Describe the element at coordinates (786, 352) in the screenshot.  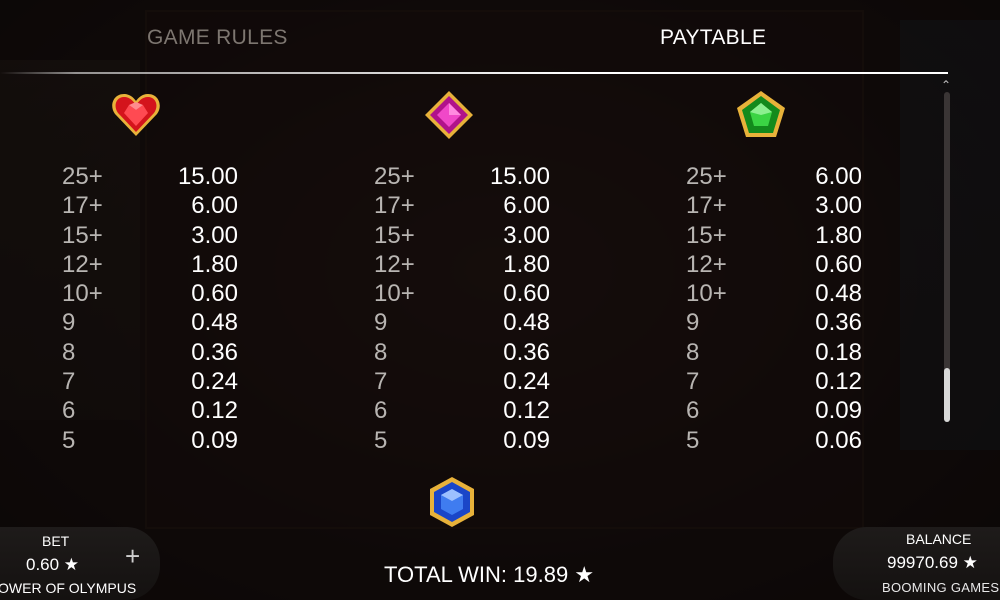
I see `paytable-row: 8 0.18` at that location.